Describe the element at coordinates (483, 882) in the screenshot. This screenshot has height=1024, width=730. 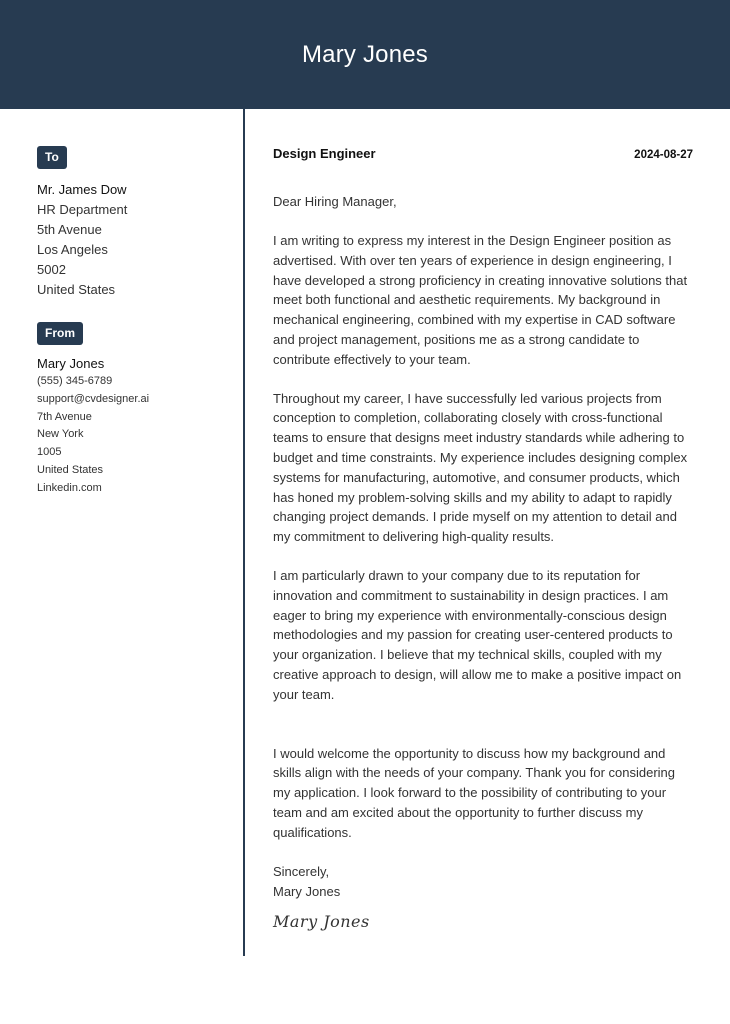
I see `closing-block: Sincerely, Mary Jones` at that location.